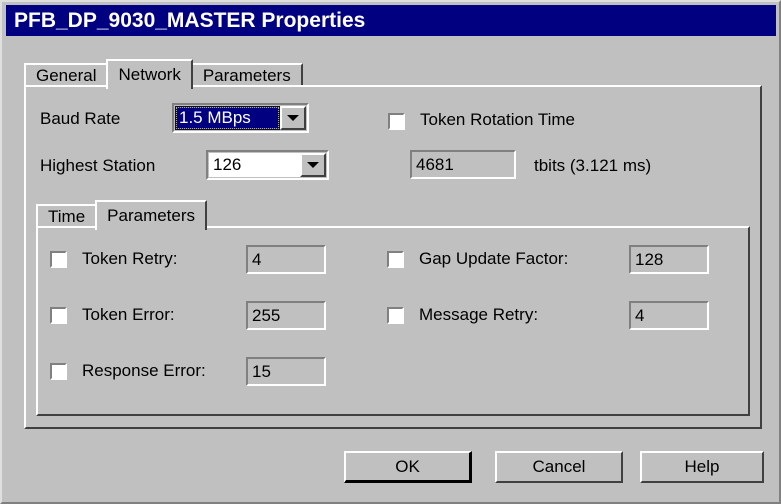  What do you see at coordinates (227, 118) in the screenshot?
I see `baud-rate-value: 1.5 MBps` at bounding box center [227, 118].